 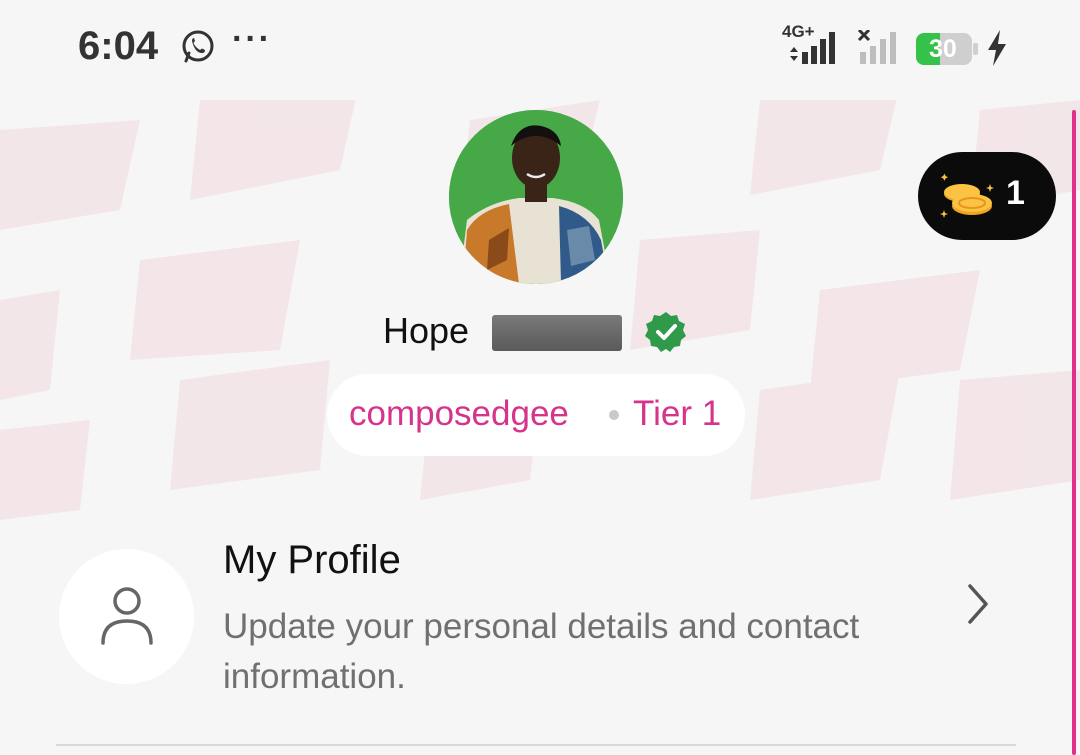 What do you see at coordinates (997, 48) in the screenshot?
I see `charging-bolt-icon` at bounding box center [997, 48].